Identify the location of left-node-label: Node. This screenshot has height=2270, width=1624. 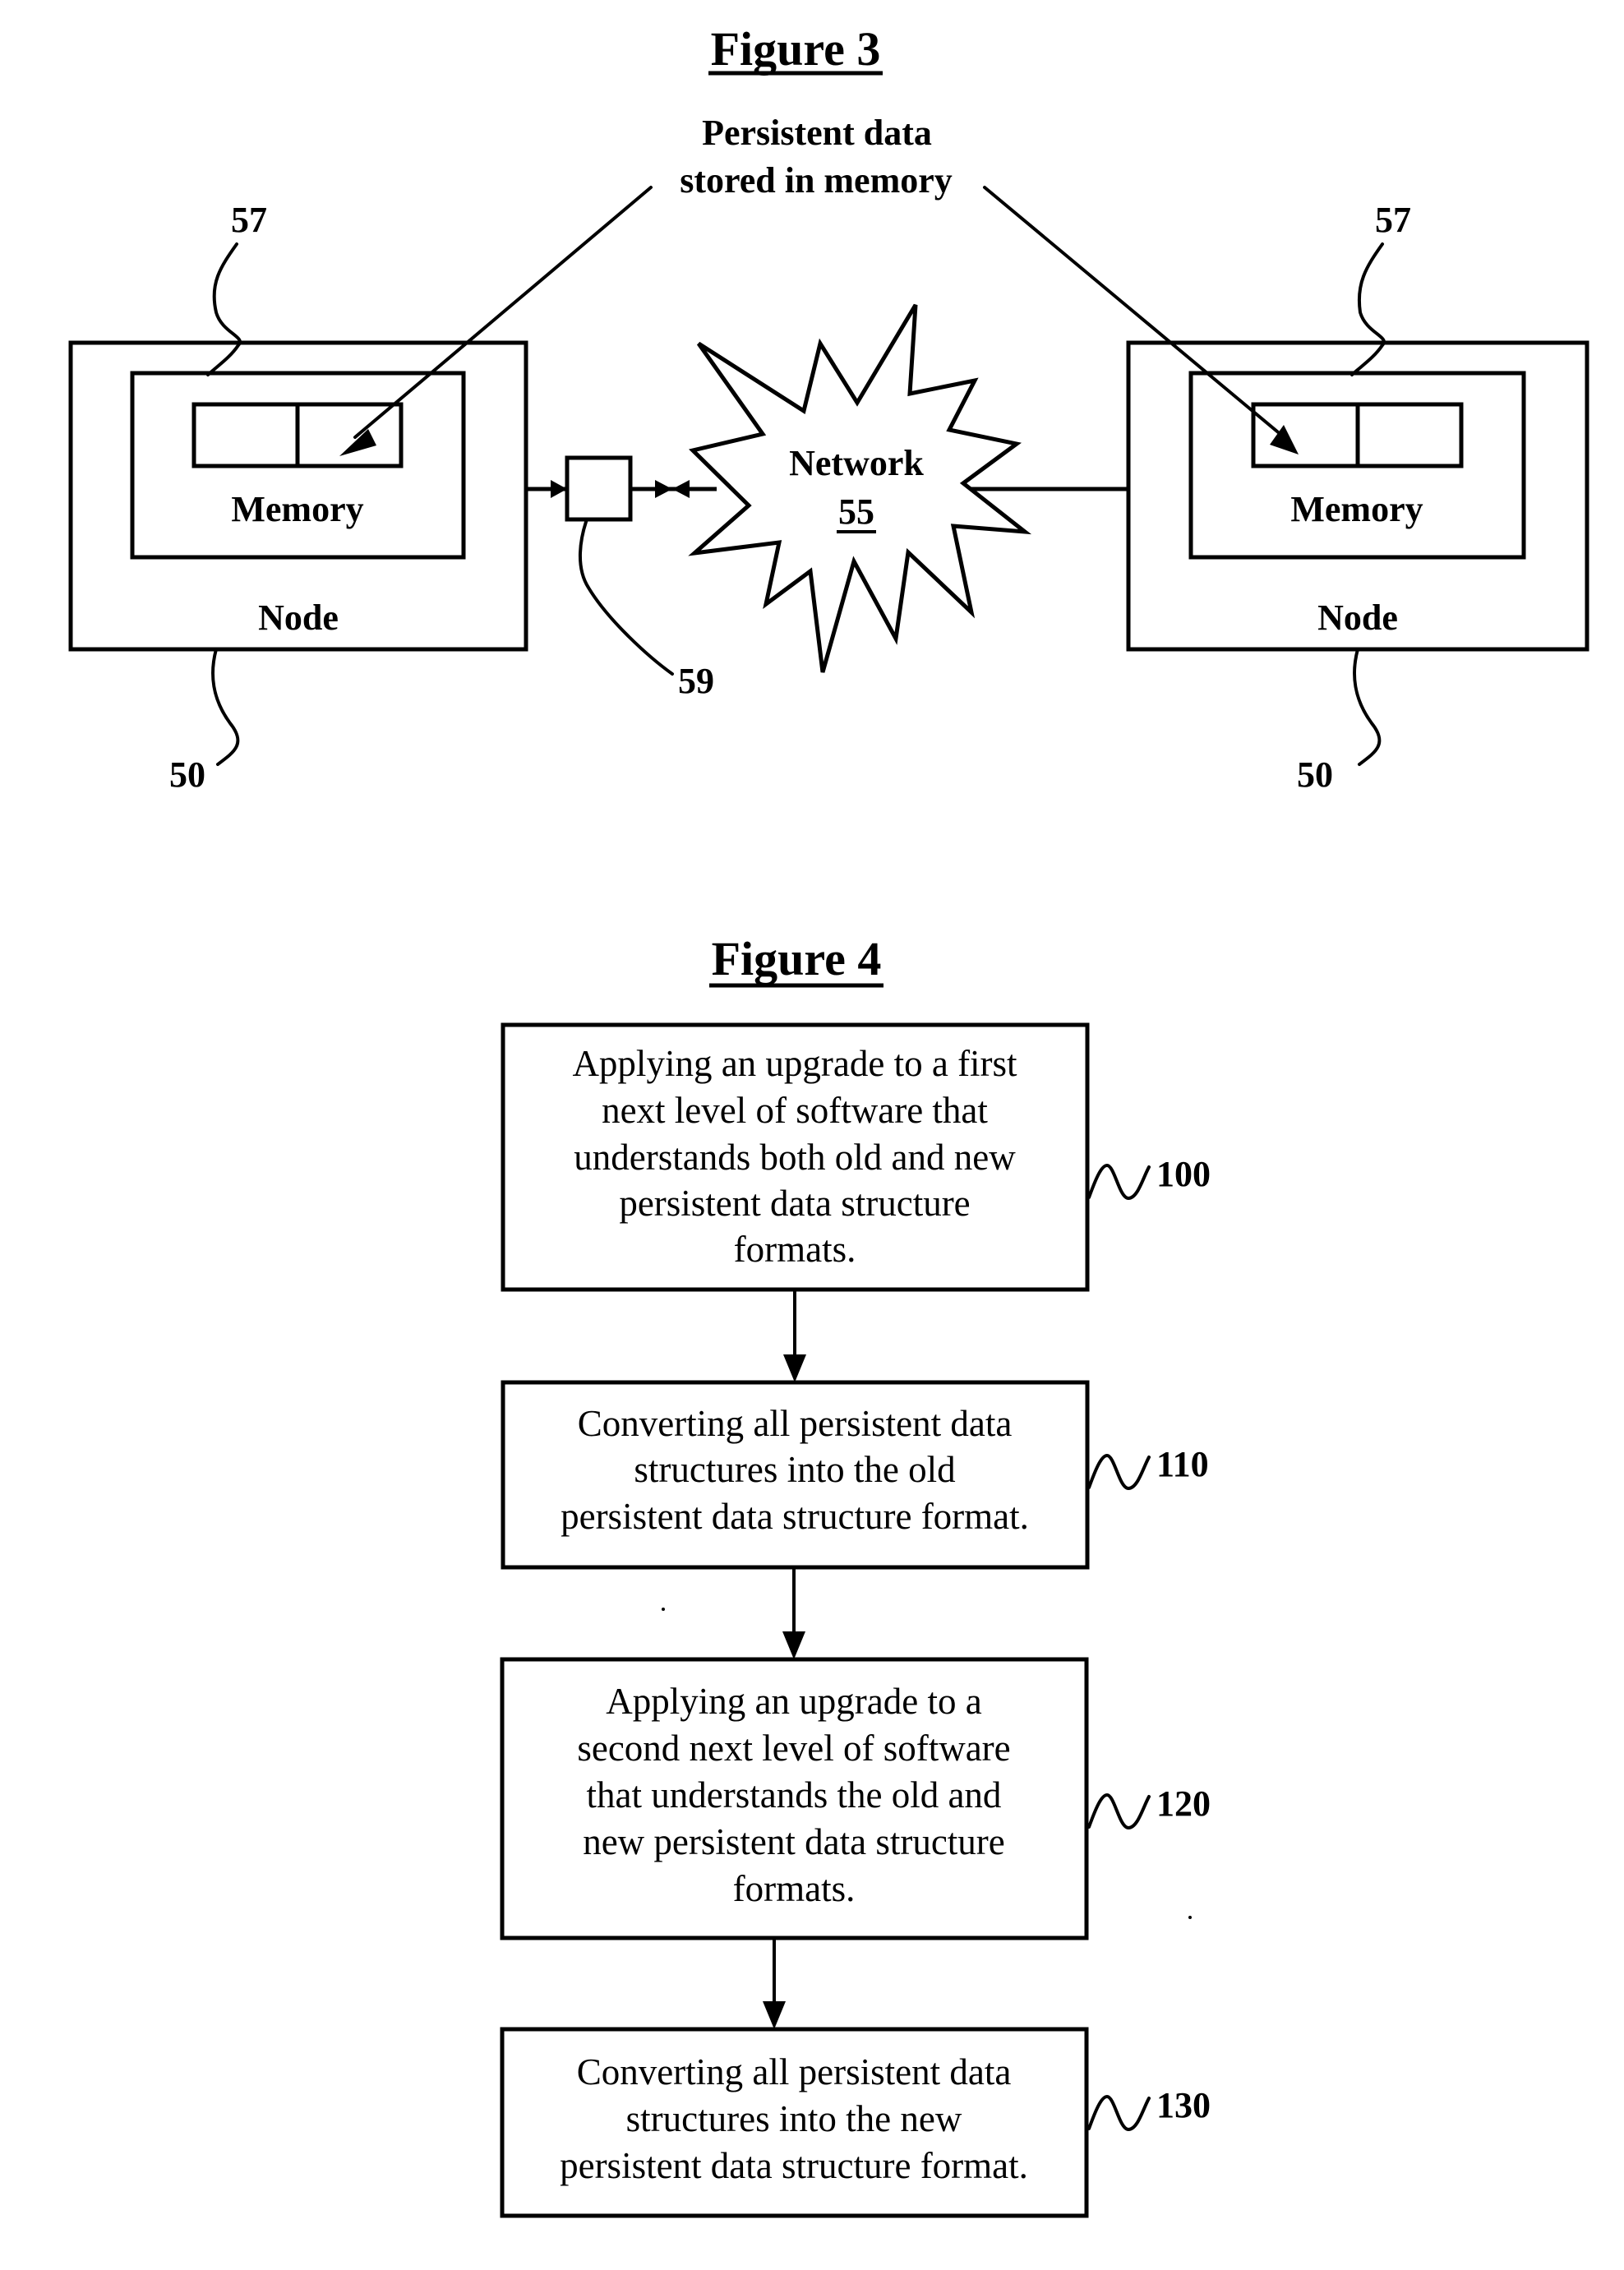
(298, 617).